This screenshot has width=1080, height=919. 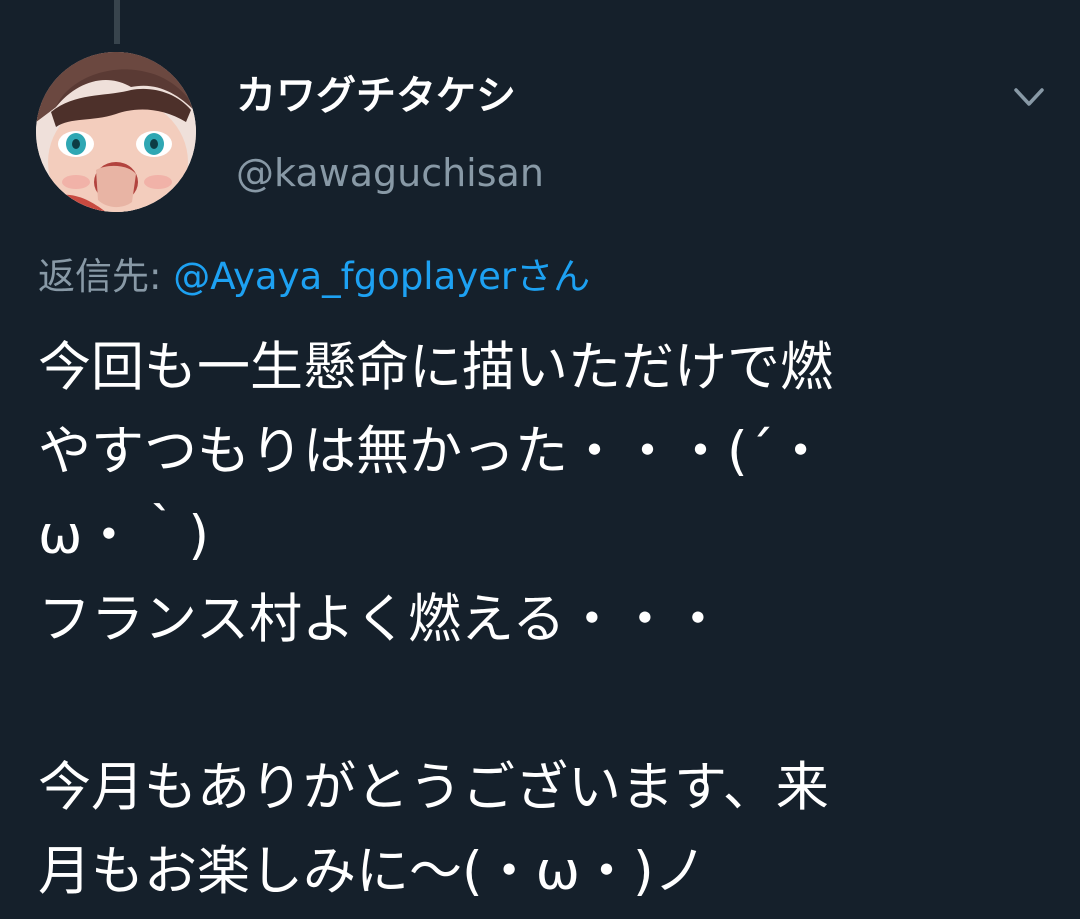 I want to click on tweet-line: 今回も一生懸命に描いただけで燃, so click(x=435, y=367).